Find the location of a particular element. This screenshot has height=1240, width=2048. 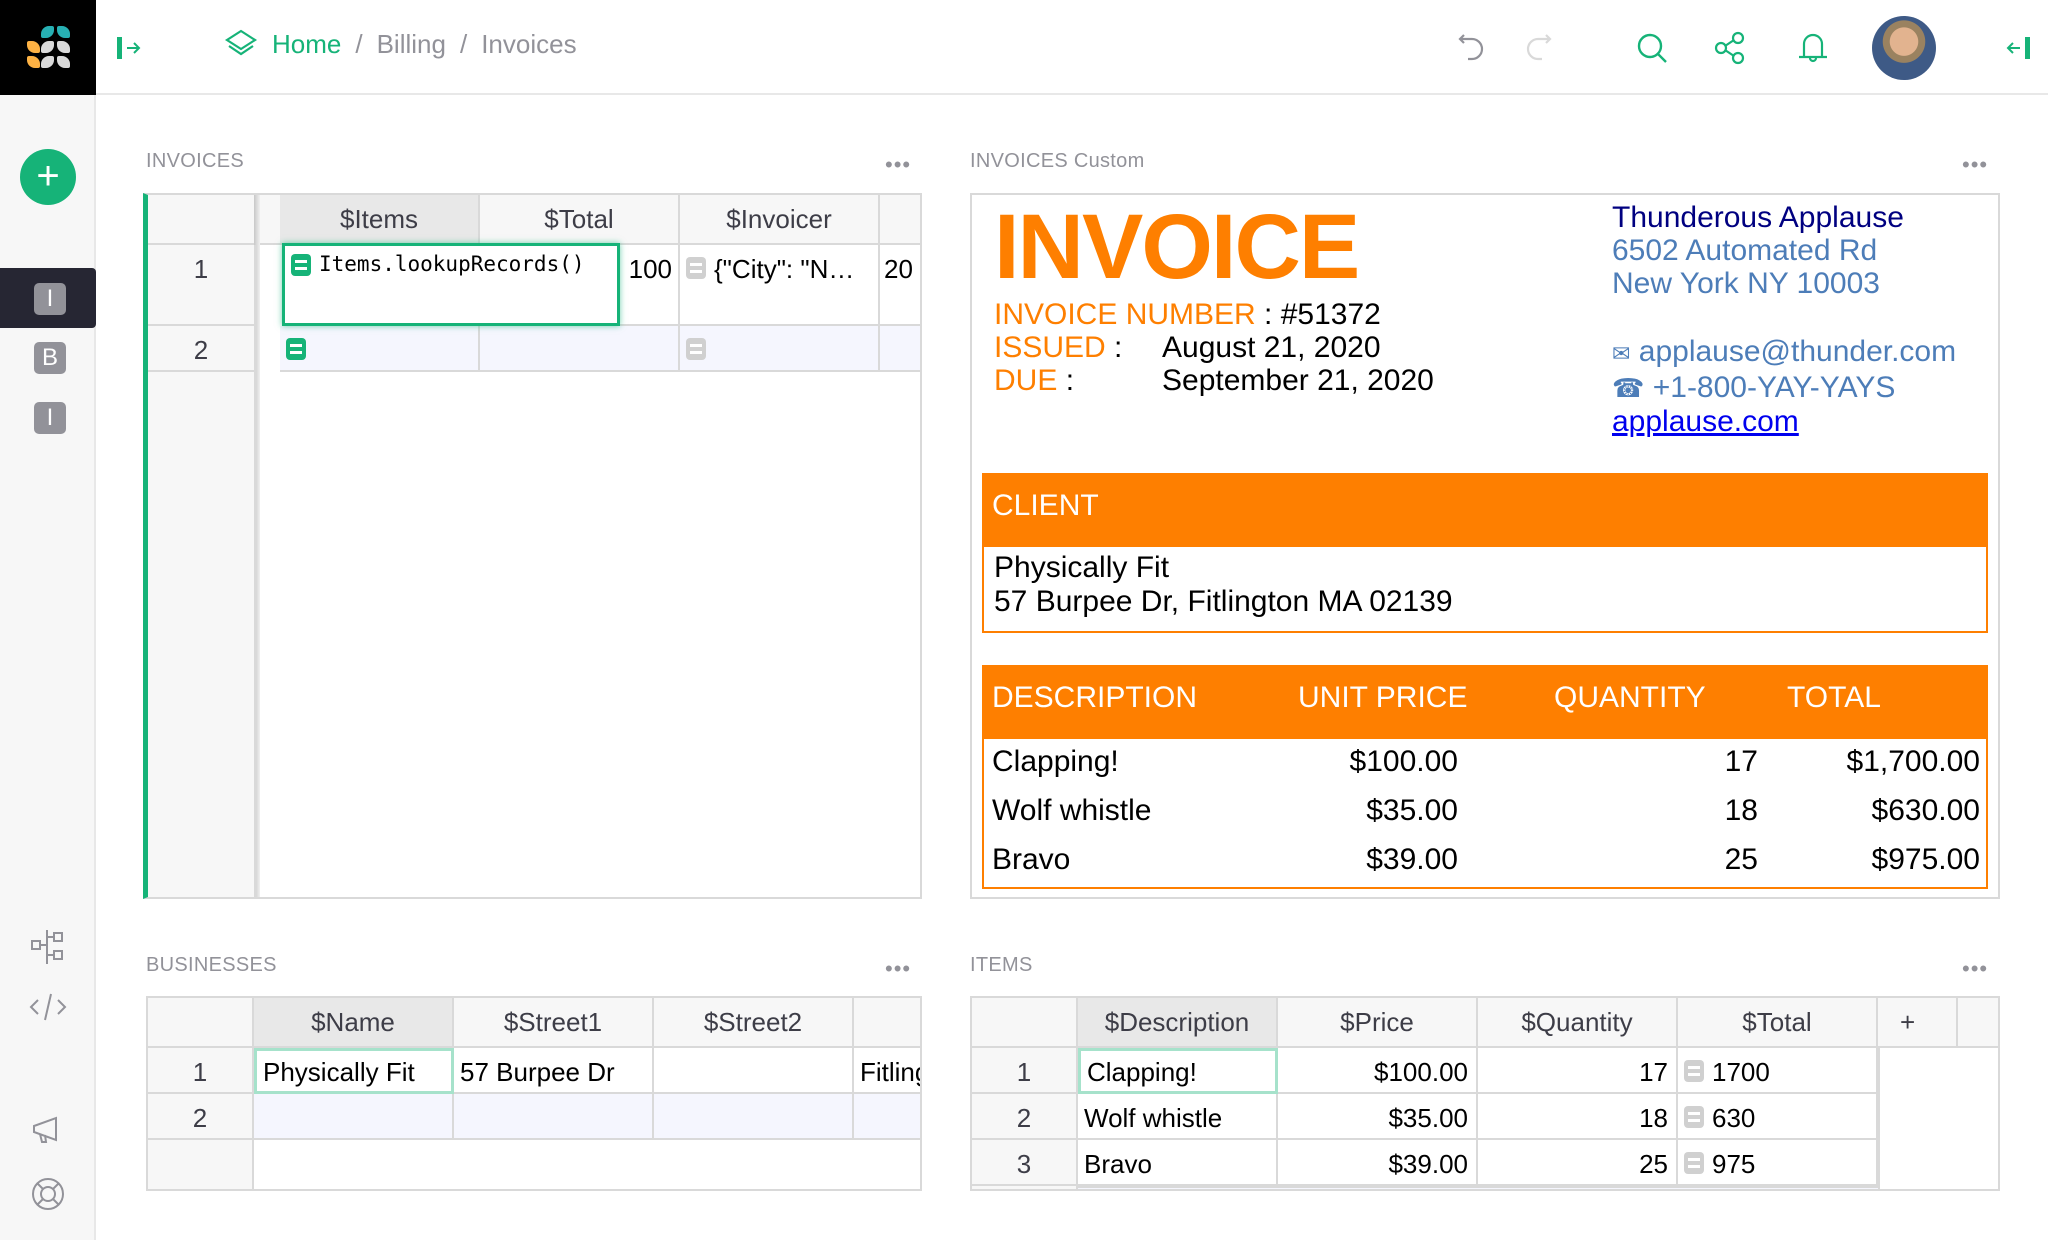

cell-name: Physically Fit is located at coordinates (354, 1071).